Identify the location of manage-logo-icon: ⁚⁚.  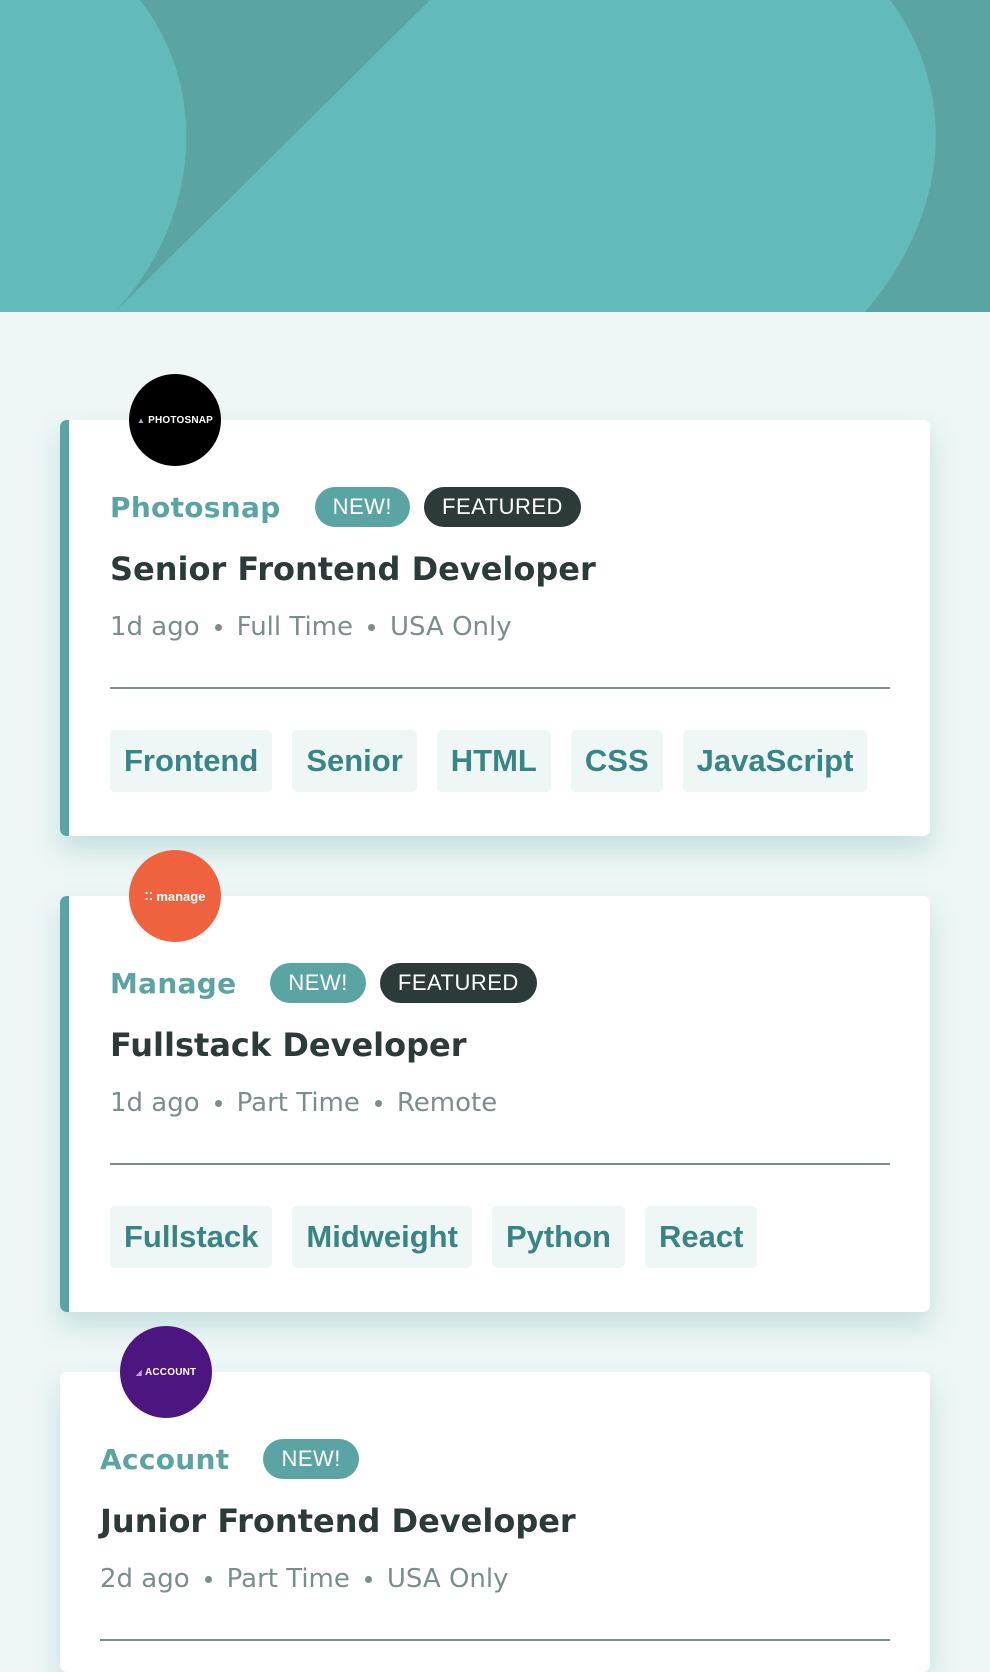
(149, 896).